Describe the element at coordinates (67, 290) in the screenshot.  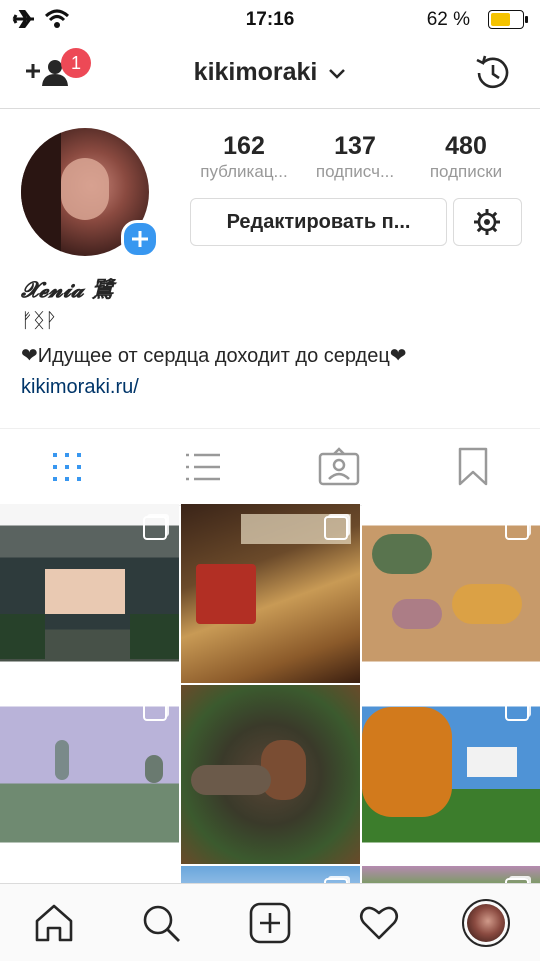
I see `display-name: 𝓧𝓮𝓷𝓲𝓪 鷺` at that location.